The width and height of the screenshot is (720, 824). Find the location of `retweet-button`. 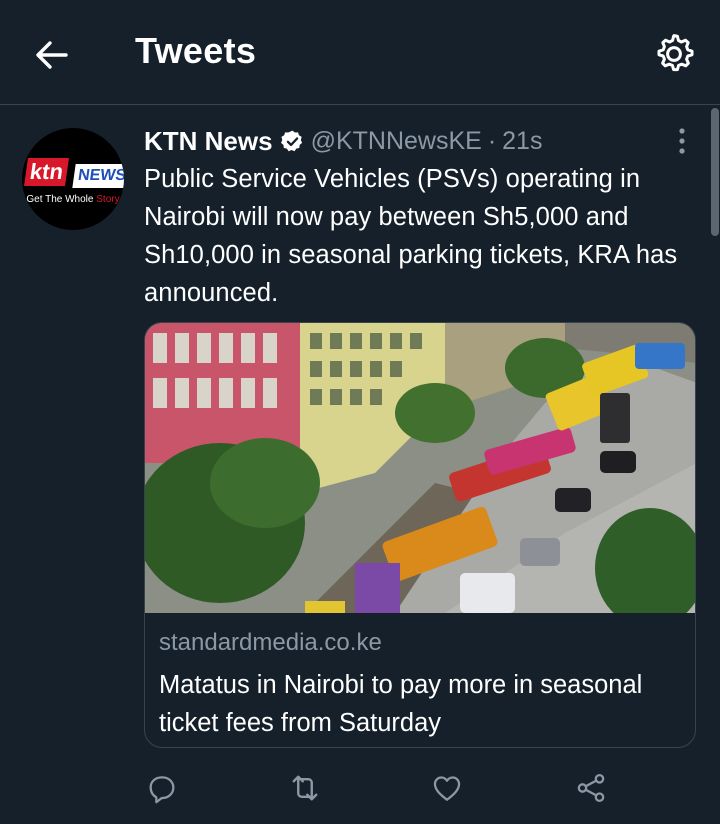

retweet-button is located at coordinates (305, 788).